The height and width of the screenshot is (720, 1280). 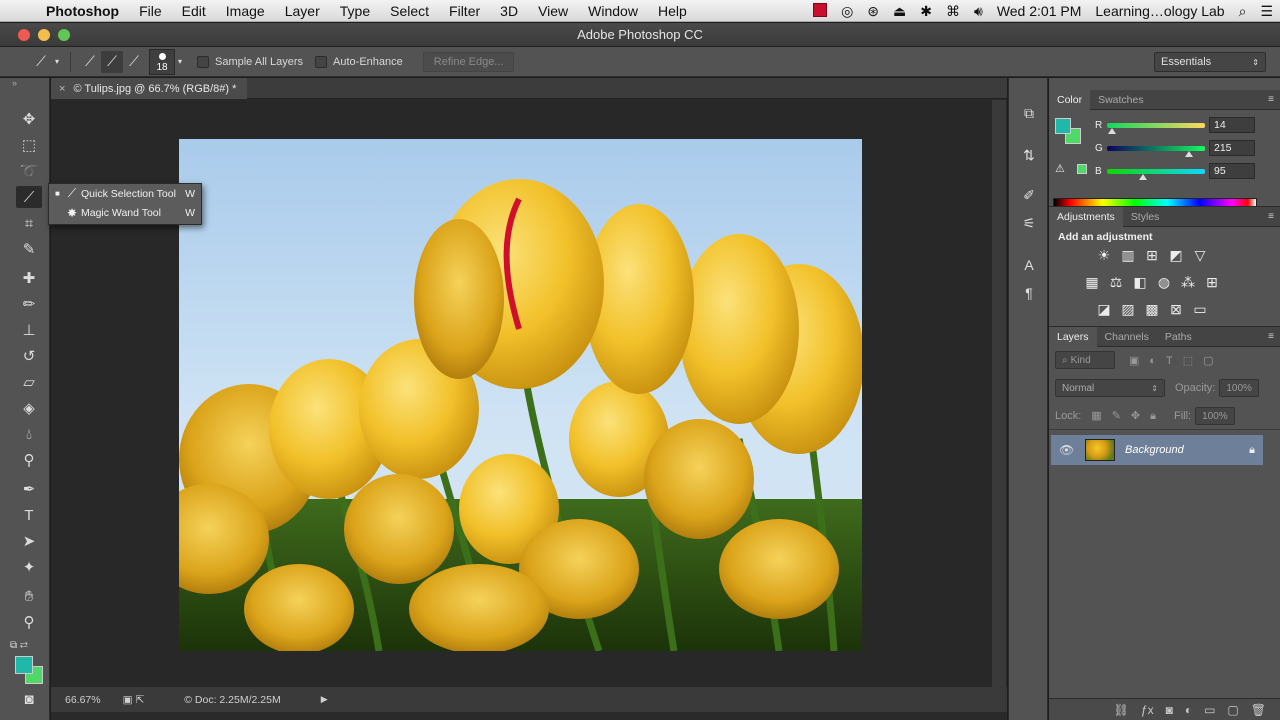 What do you see at coordinates (149, 88) in the screenshot?
I see `document-tab: × © Tulips.jpg @ 66.7% (RGB/8#) *` at bounding box center [149, 88].